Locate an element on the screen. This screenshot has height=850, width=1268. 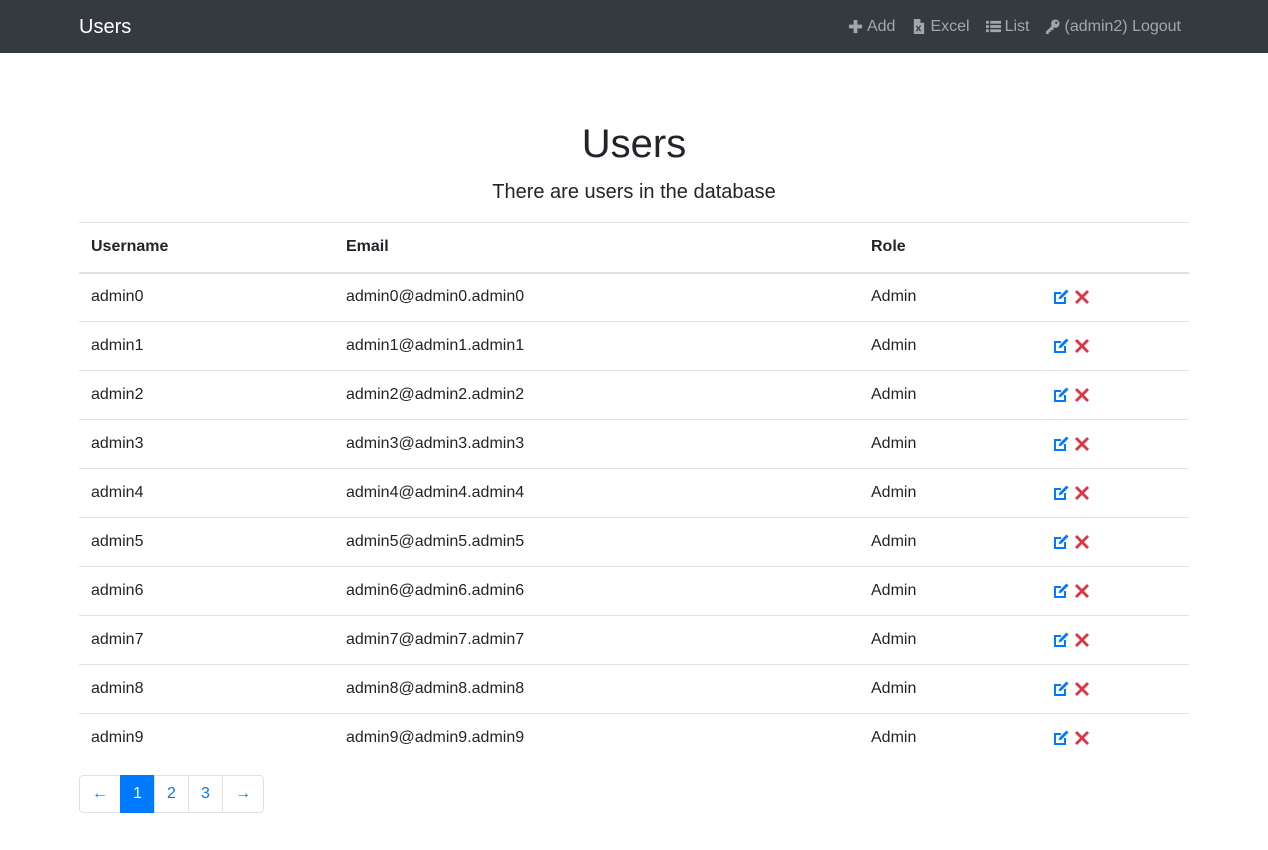
cell-email: admin2@admin2.admin2 is located at coordinates (435, 394).